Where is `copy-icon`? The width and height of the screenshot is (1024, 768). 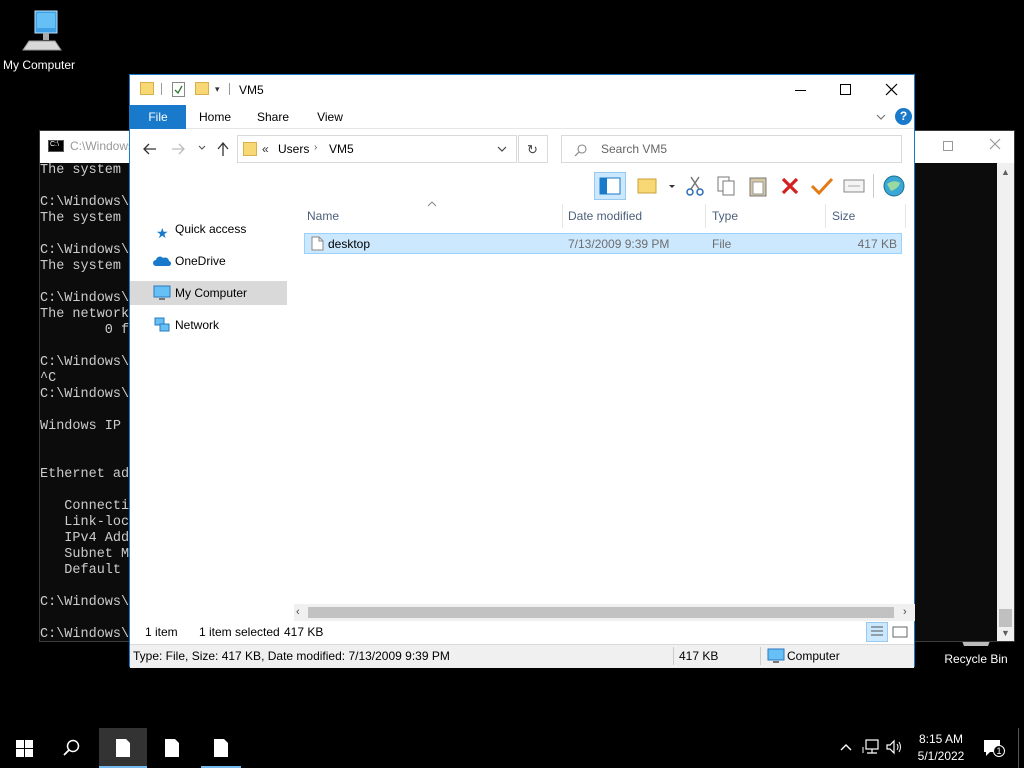 copy-icon is located at coordinates (726, 186).